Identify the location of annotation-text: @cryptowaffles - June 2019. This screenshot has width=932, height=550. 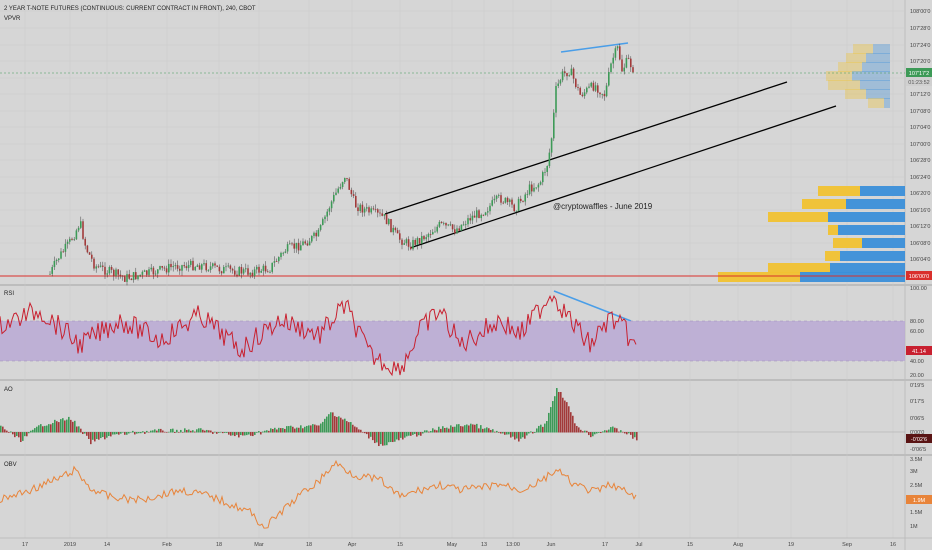
(603, 206).